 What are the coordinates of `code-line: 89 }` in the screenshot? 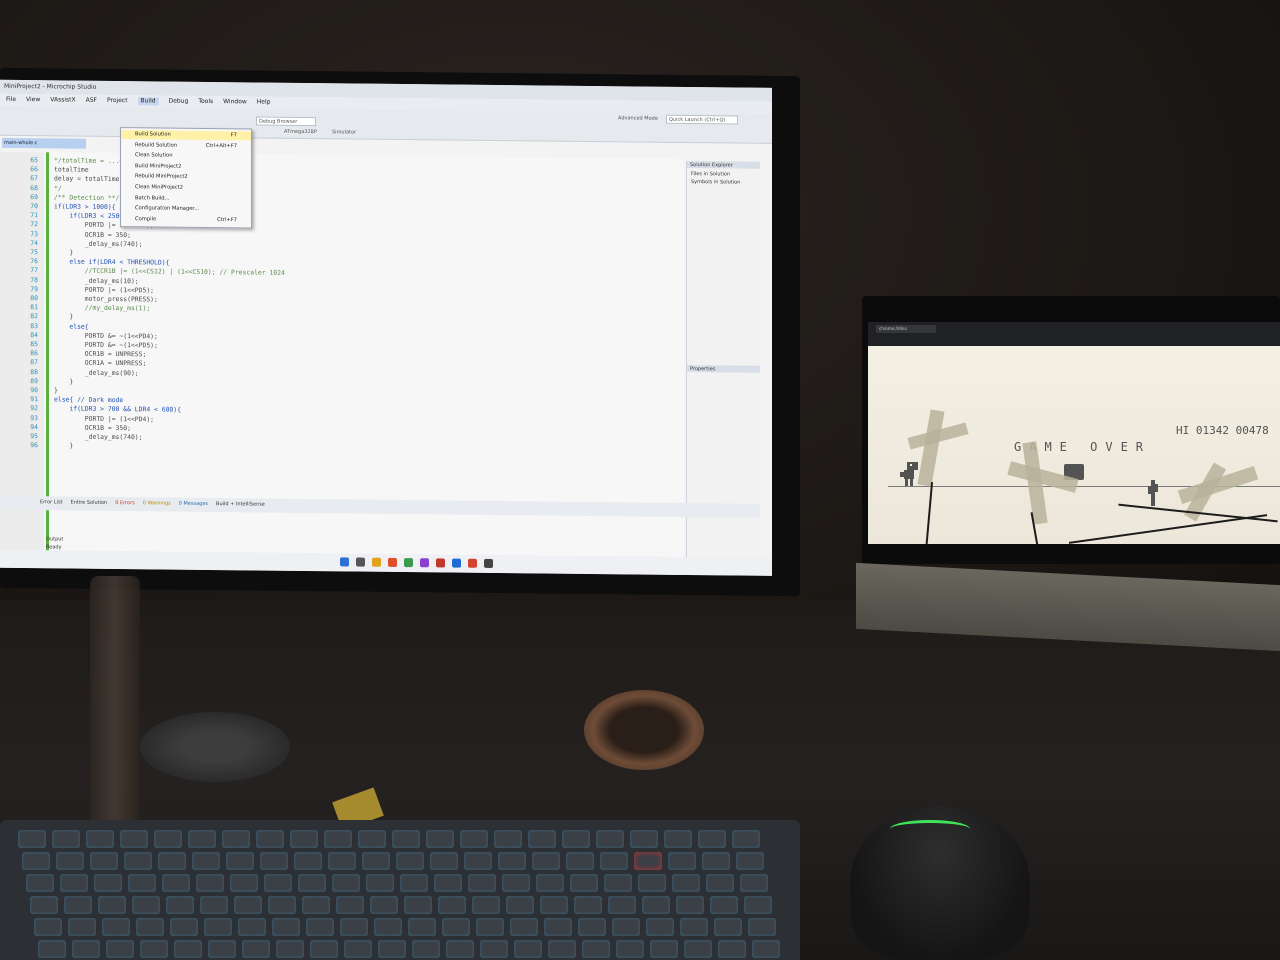 It's located at (36, 382).